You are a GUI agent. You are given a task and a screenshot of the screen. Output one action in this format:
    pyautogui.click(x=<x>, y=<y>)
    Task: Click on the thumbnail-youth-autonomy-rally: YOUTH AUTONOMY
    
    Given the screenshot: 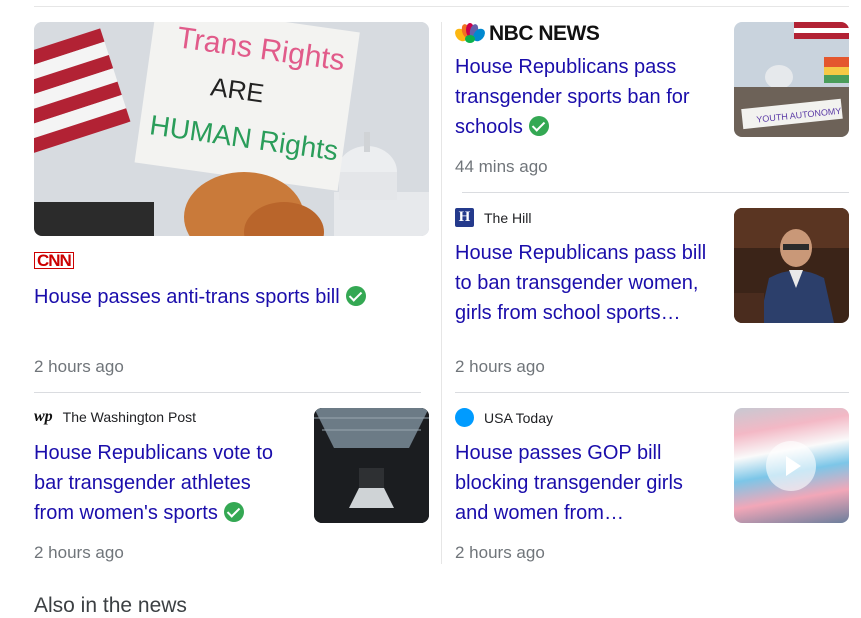 What is the action you would take?
    pyautogui.click(x=791, y=79)
    